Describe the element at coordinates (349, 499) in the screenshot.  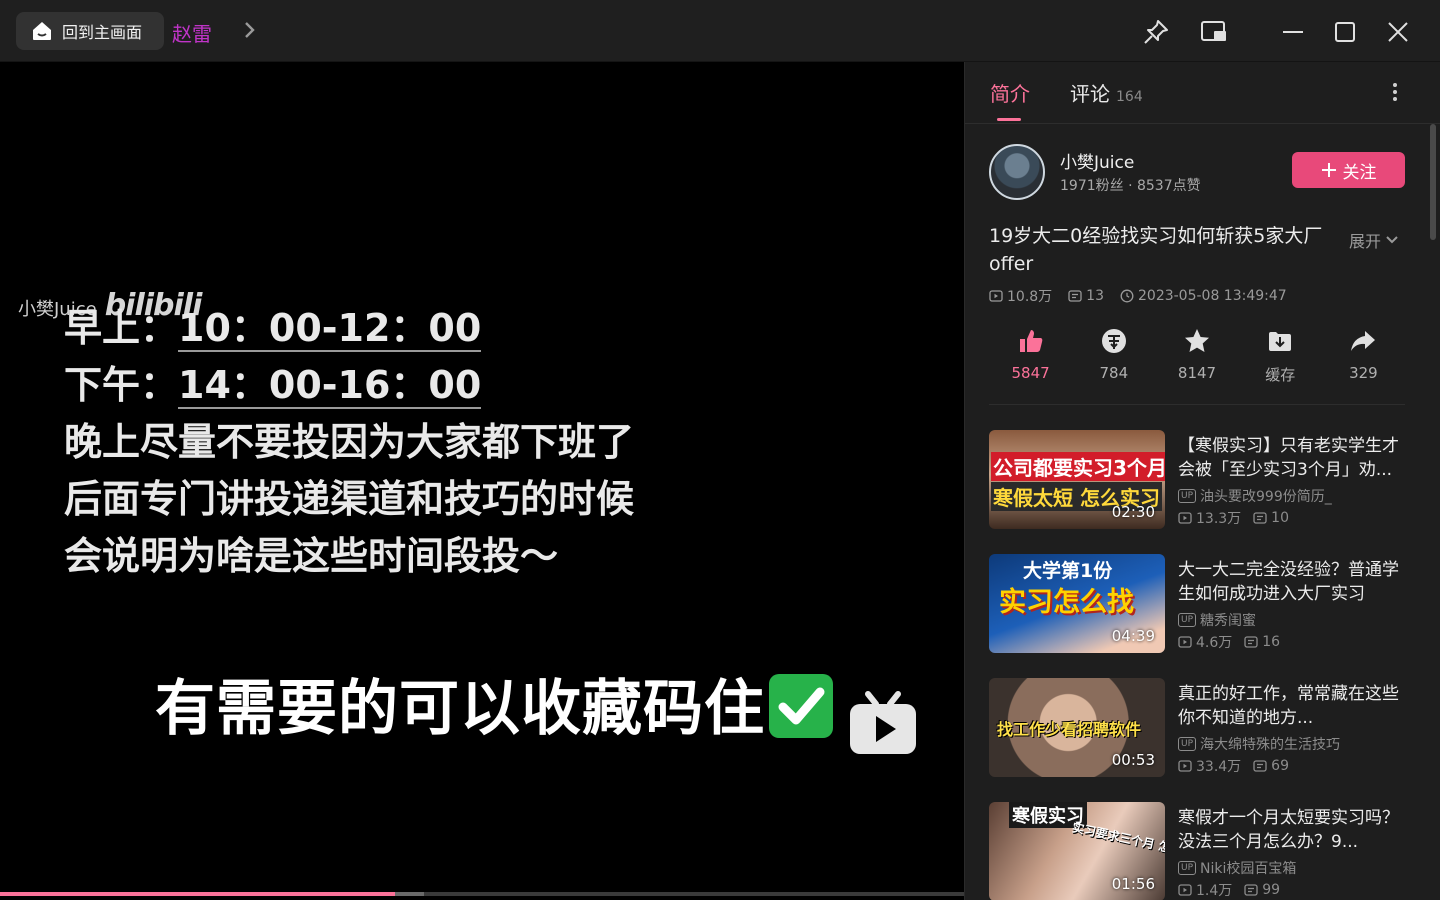
I see `subtitle-line: 后面专门讲投递渠道和技巧的时候` at that location.